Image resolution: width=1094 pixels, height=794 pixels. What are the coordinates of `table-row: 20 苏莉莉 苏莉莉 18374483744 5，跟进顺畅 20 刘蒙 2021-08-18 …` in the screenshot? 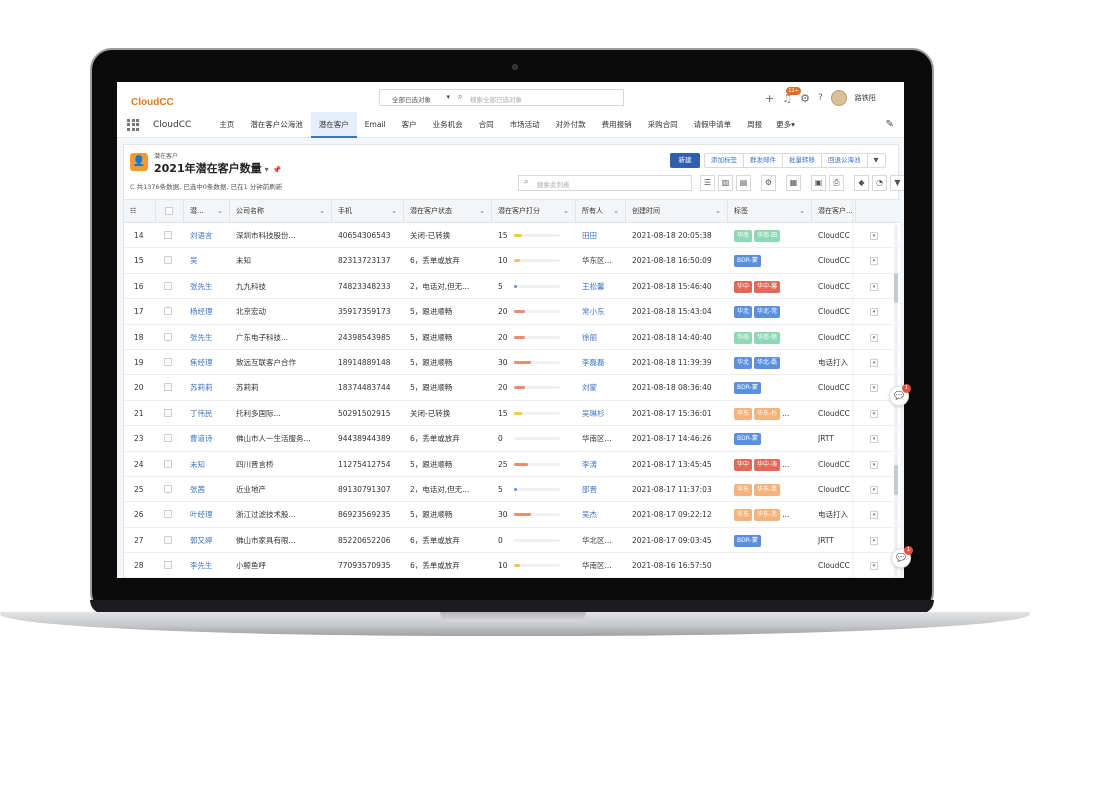 It's located at (512, 388).